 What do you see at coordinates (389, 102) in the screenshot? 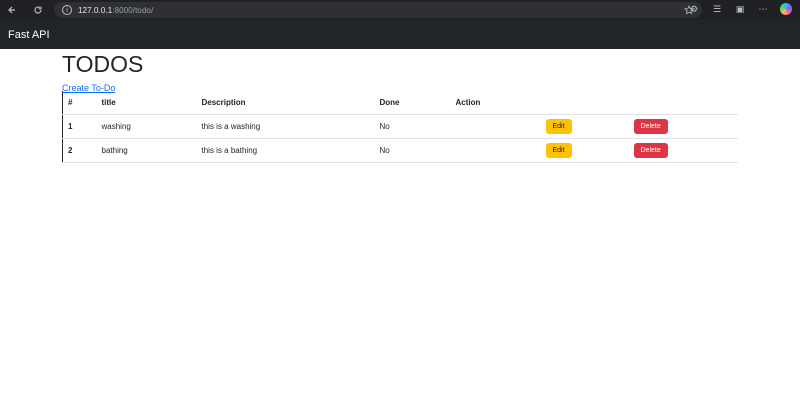
I see `header-done: Done` at bounding box center [389, 102].